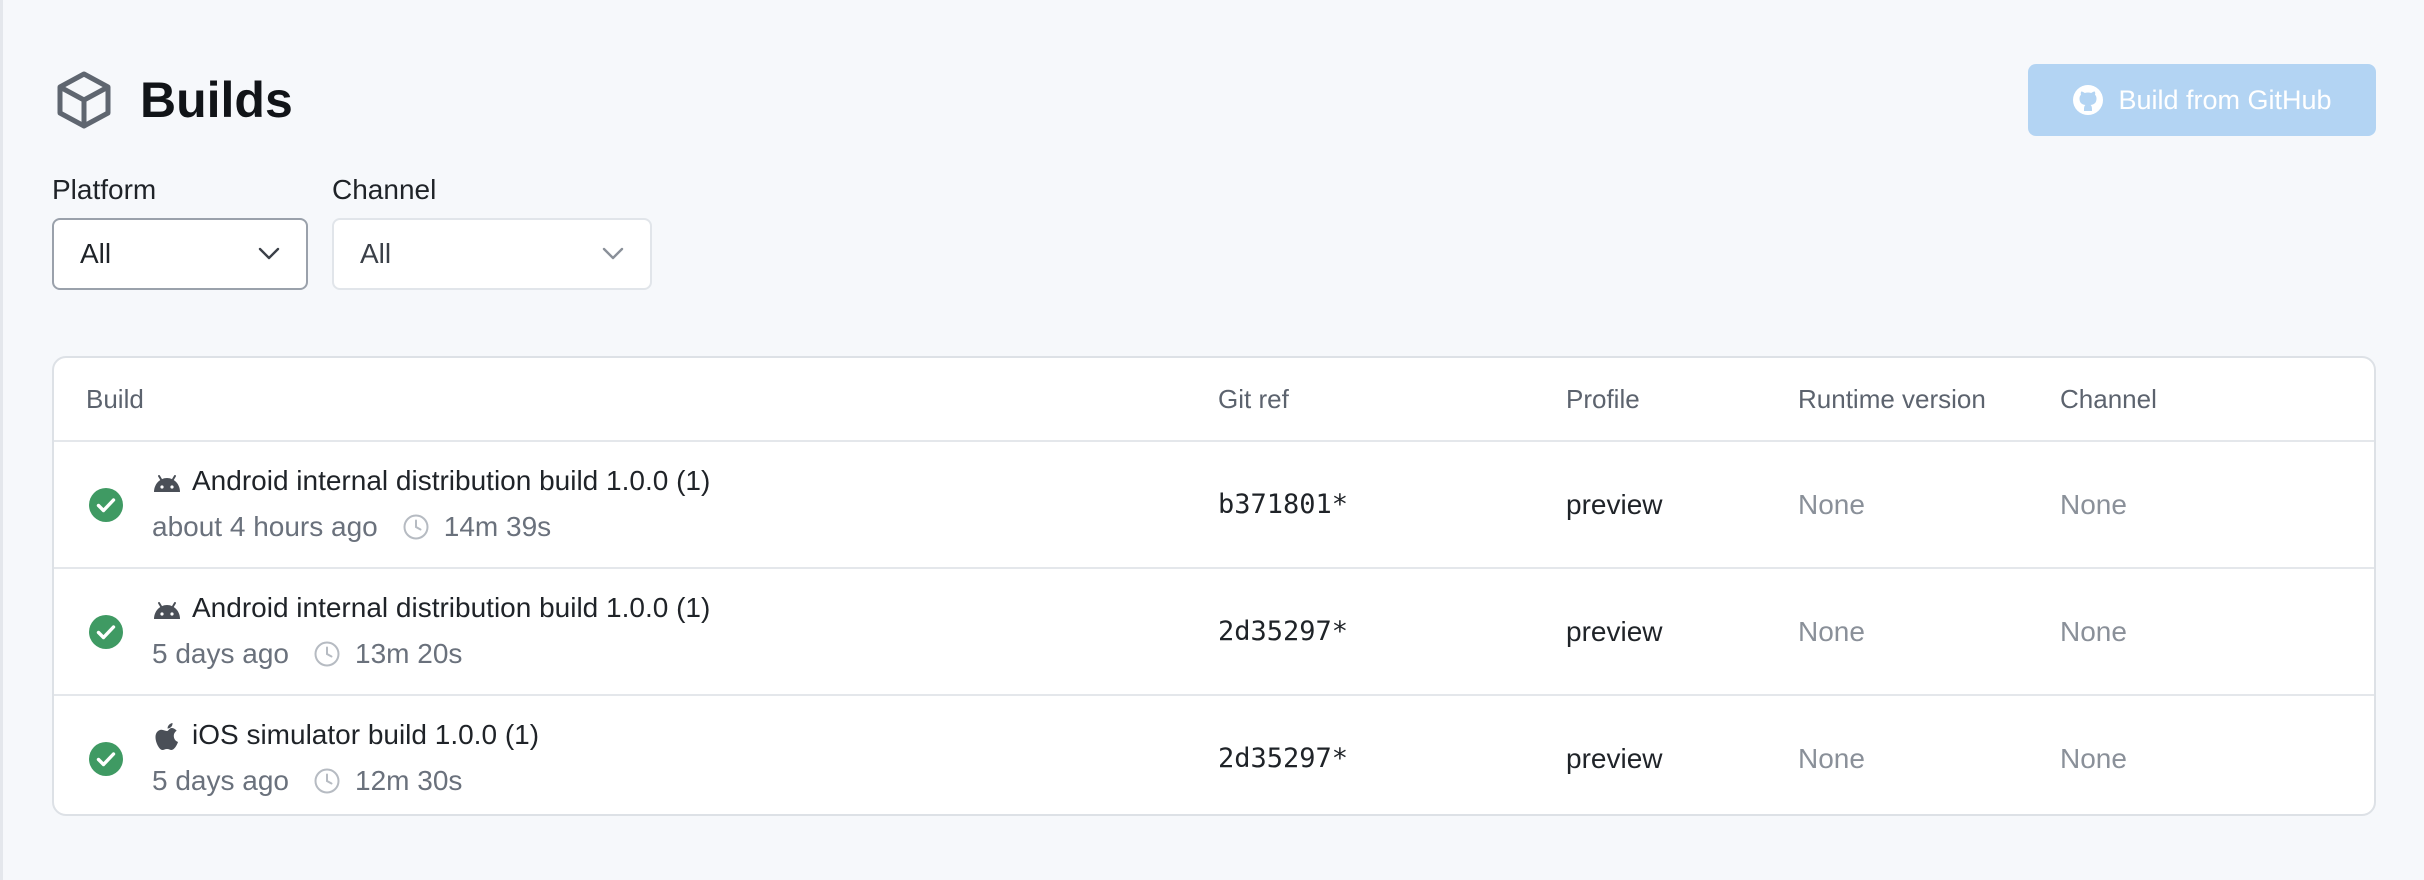  I want to click on column-header-runtime-version: Runtime version, so click(1892, 399).